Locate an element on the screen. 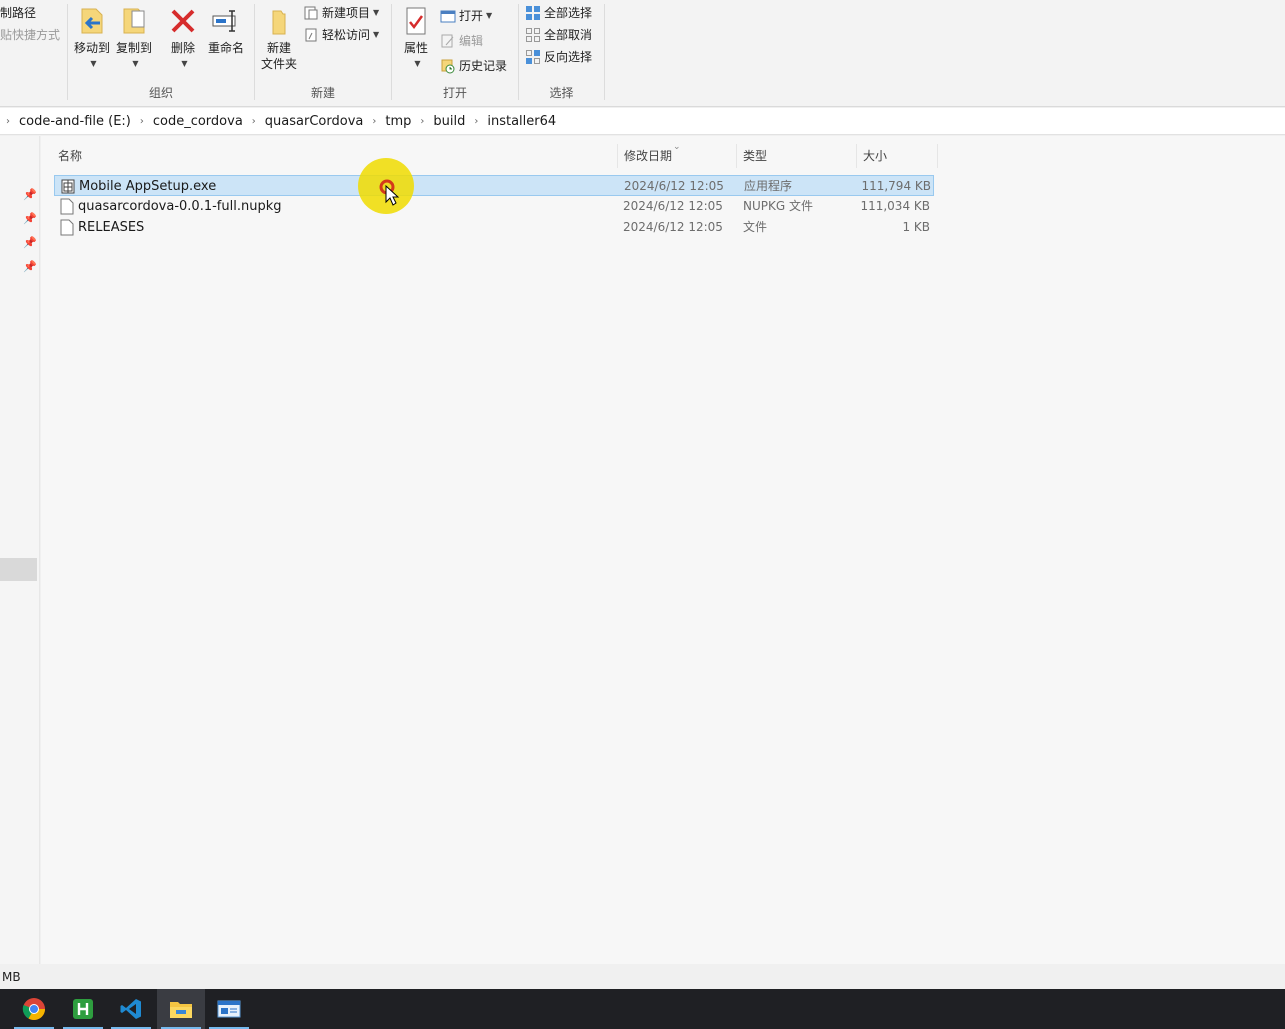 The image size is (1285, 1029). select-all-label: 全部选择 is located at coordinates (568, 13).